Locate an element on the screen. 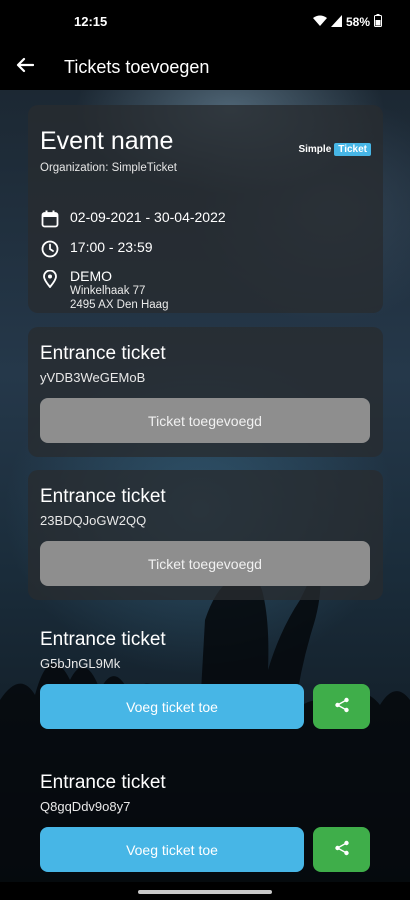 The height and width of the screenshot is (900, 410). ticket-code: 23BDQJoGW2QQ is located at coordinates (93, 520).